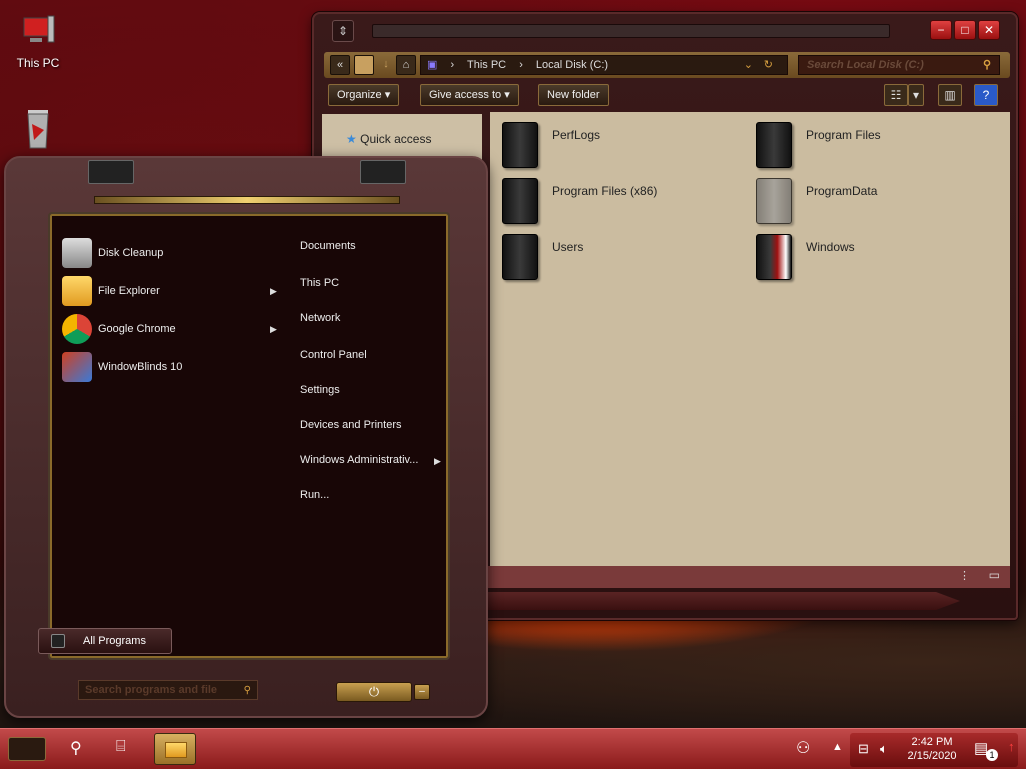 This screenshot has height=769, width=1026. What do you see at coordinates (884, 749) in the screenshot?
I see `volume-icon: 🔈︎` at bounding box center [884, 749].